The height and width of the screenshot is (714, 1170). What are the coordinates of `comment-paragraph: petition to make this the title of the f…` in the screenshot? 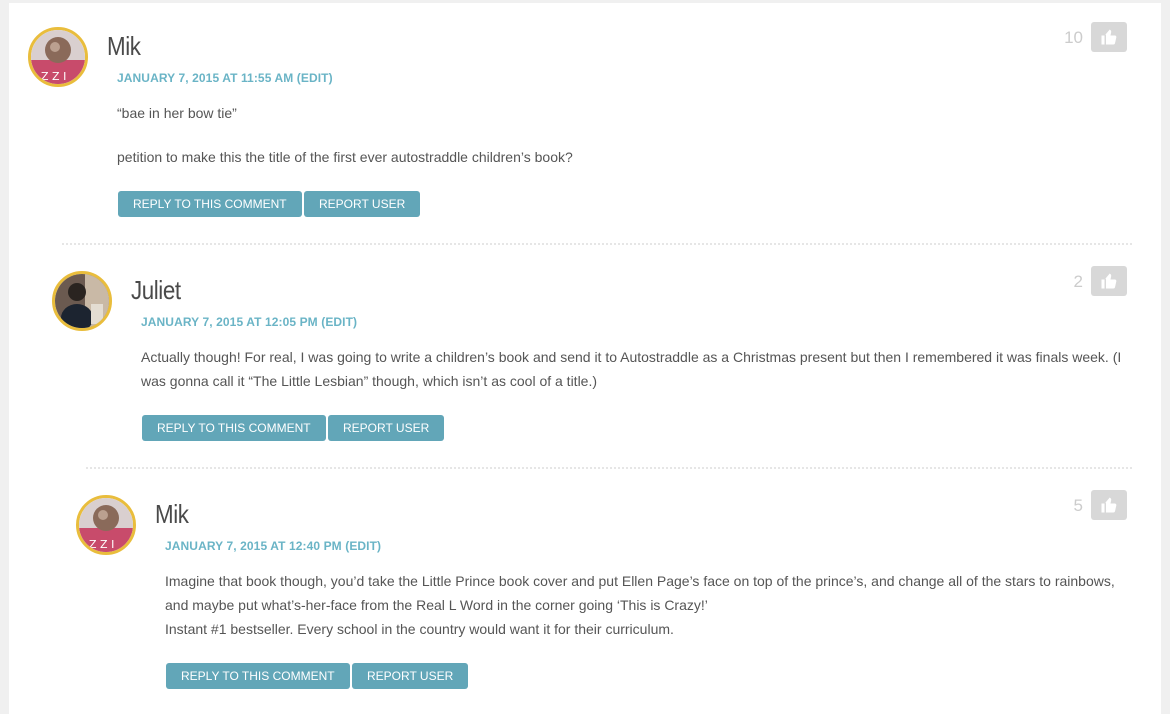 It's located at (345, 157).